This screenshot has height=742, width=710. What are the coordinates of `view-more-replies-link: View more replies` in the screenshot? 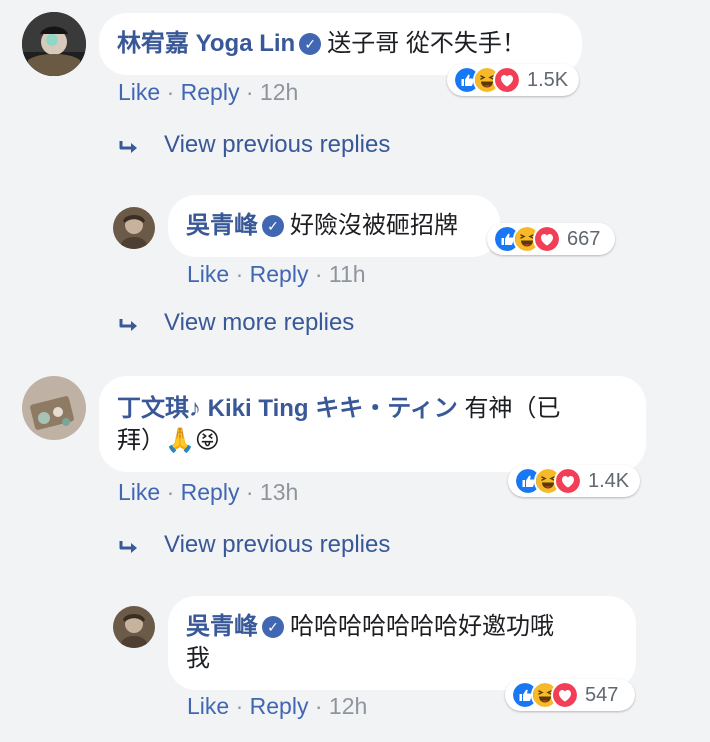 It's located at (259, 323).